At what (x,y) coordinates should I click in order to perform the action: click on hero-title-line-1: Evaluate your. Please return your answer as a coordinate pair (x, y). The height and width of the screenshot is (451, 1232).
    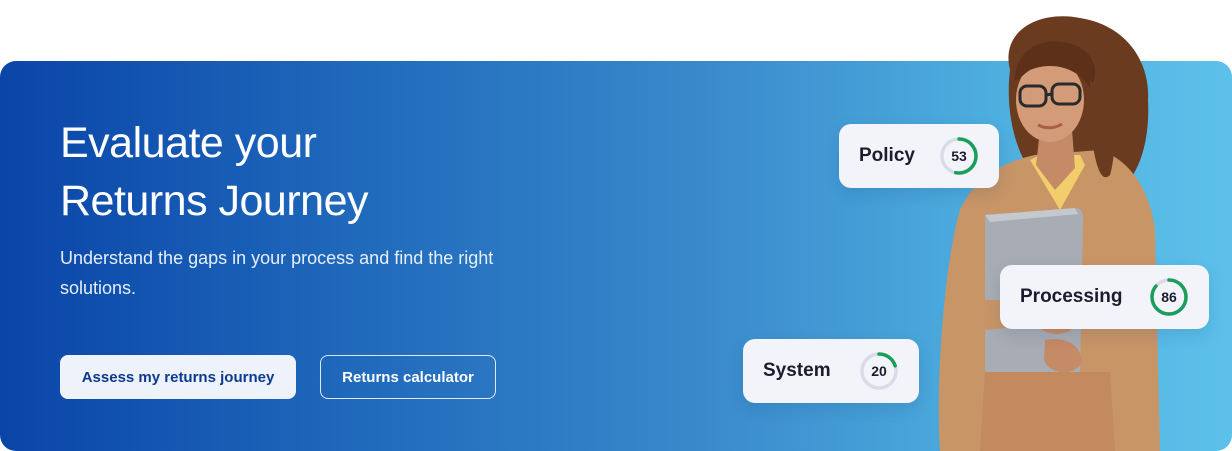
    Looking at the image, I should click on (188, 143).